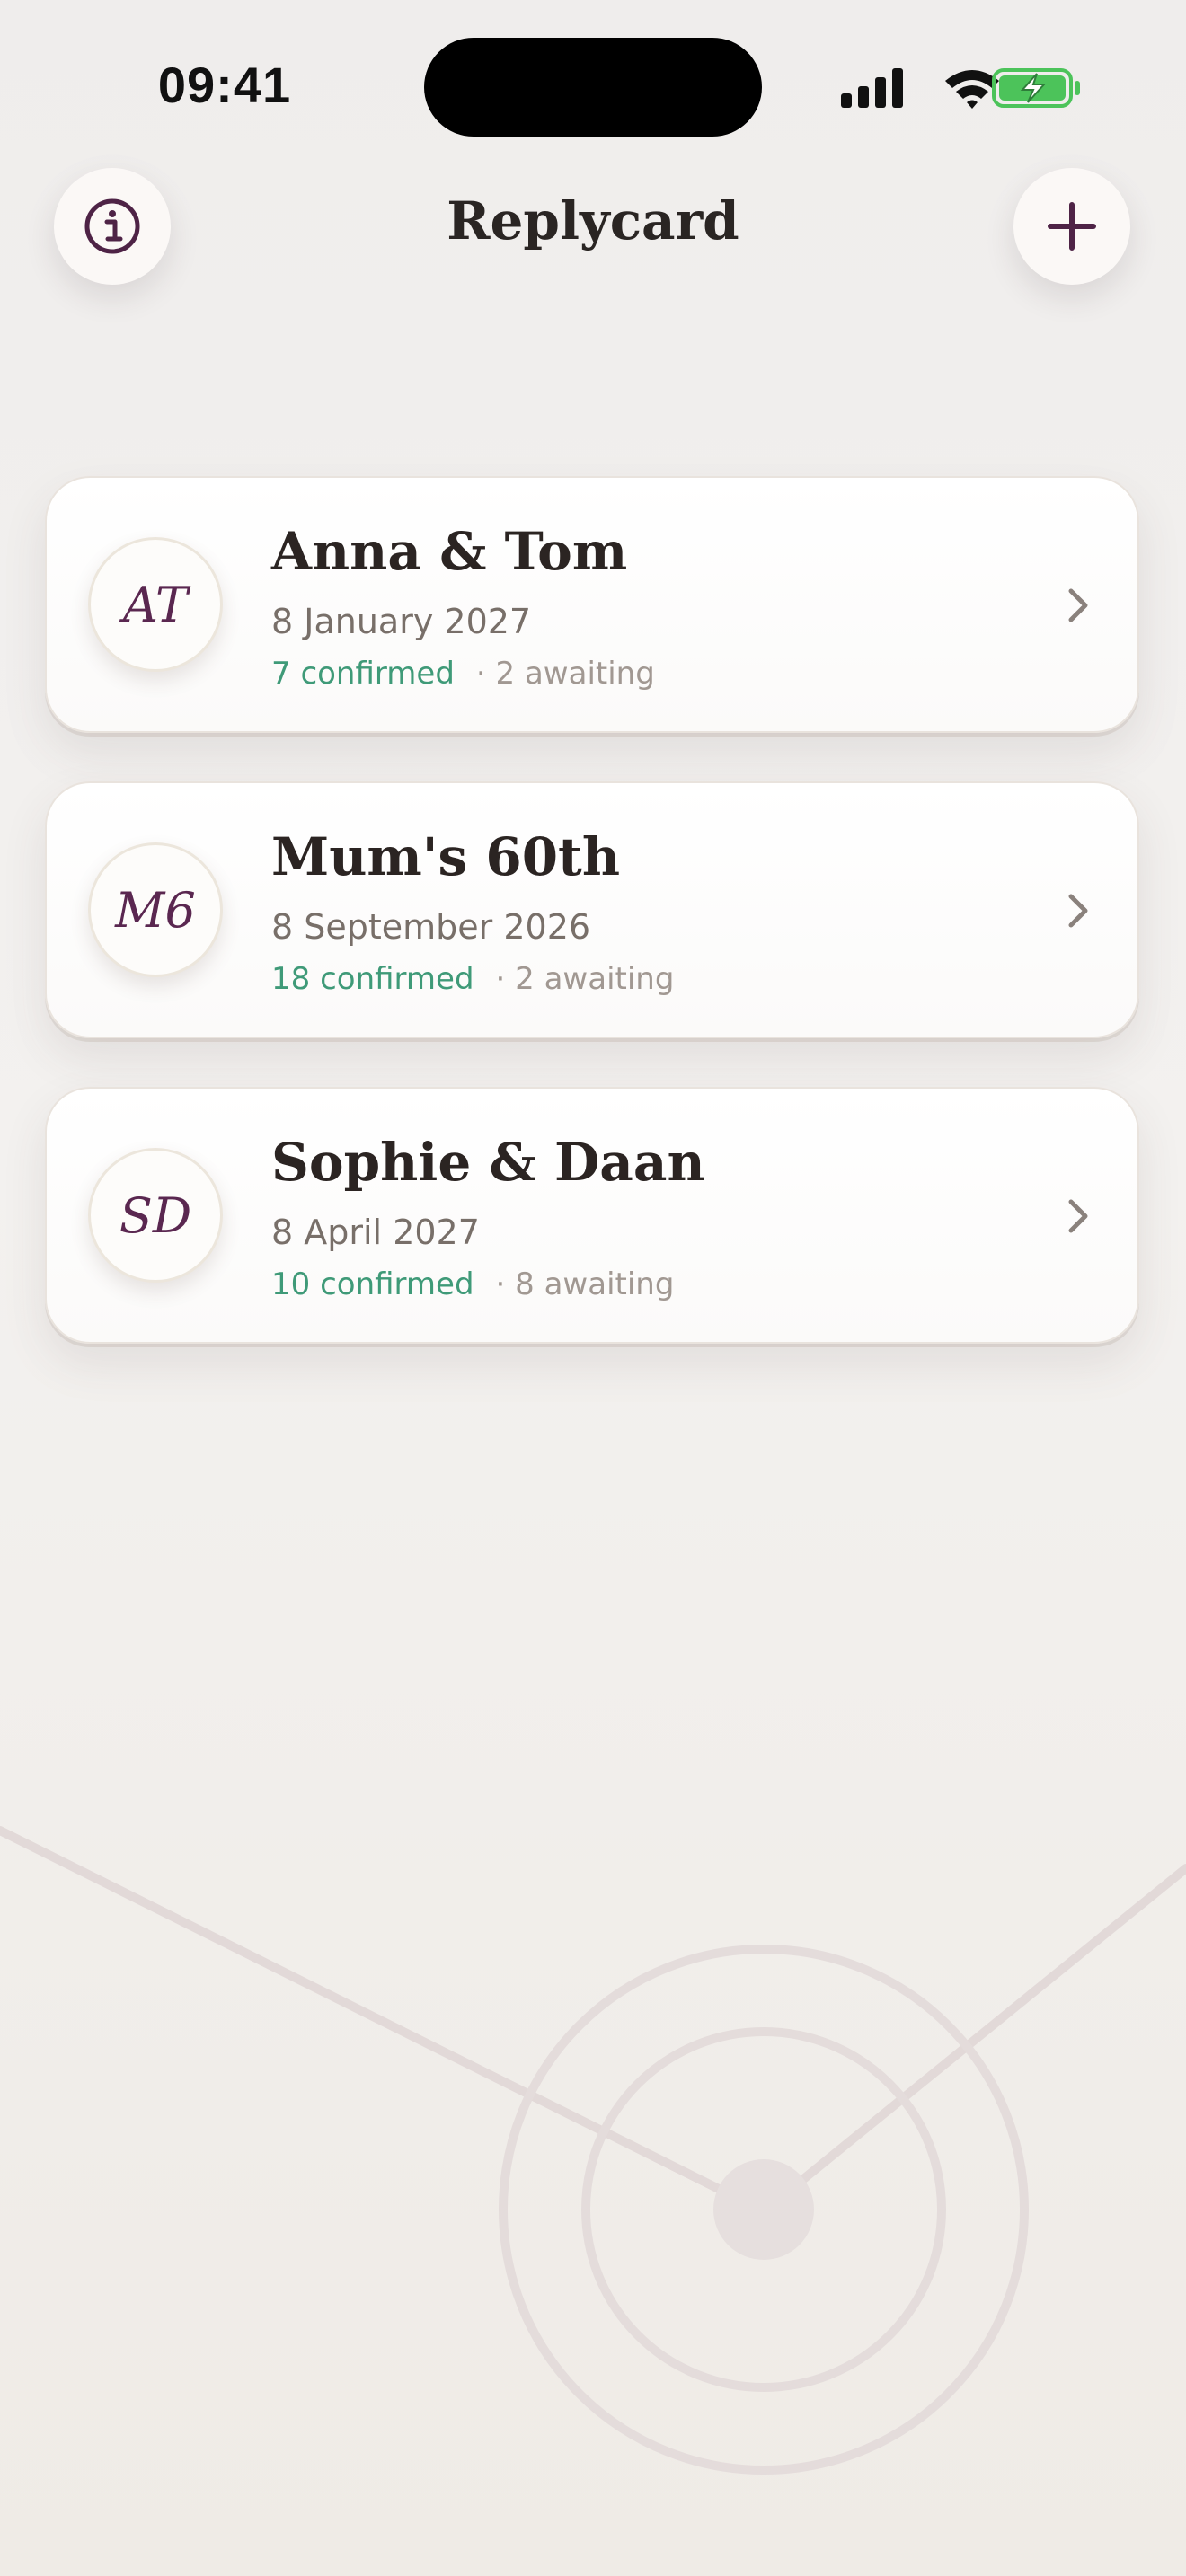 Image resolution: width=1186 pixels, height=2576 pixels. Describe the element at coordinates (224, 85) in the screenshot. I see `status-time: 09:41` at that location.